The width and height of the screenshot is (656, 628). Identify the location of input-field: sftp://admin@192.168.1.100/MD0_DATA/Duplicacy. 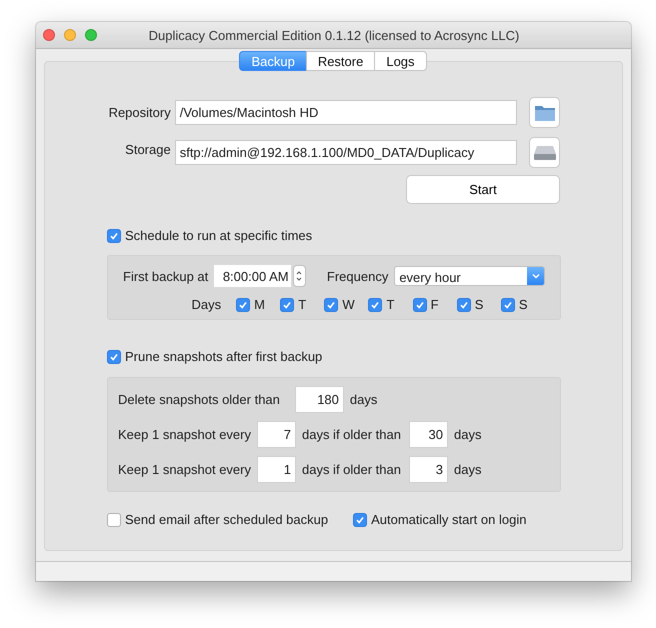
(346, 152).